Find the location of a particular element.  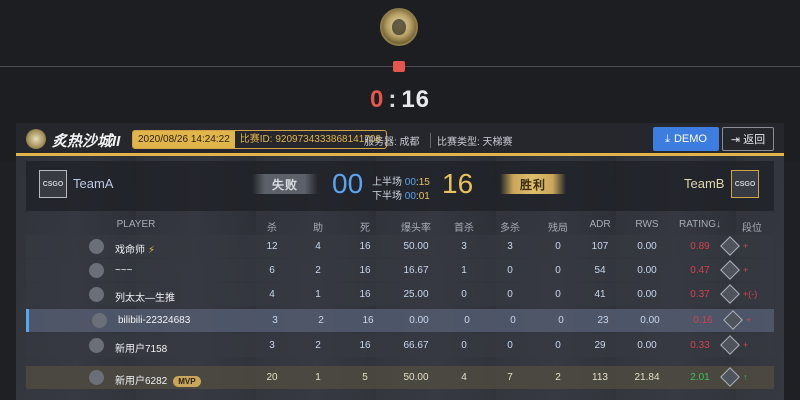

player-name: 新用户7158 is located at coordinates (141, 347).